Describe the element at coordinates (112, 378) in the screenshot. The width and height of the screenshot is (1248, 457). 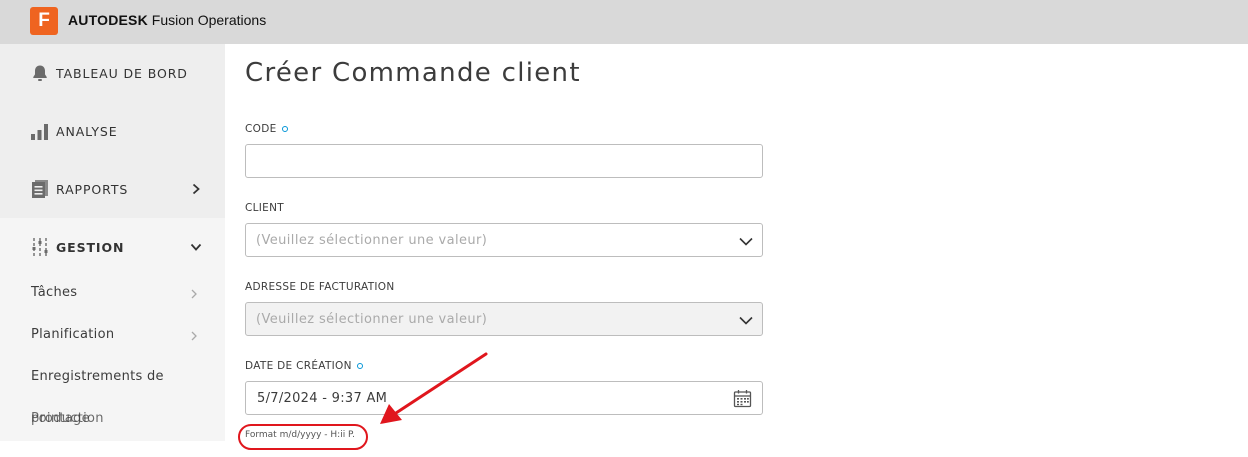
I see `sidebar-subitem-enregistrements: Enregistrements de` at that location.